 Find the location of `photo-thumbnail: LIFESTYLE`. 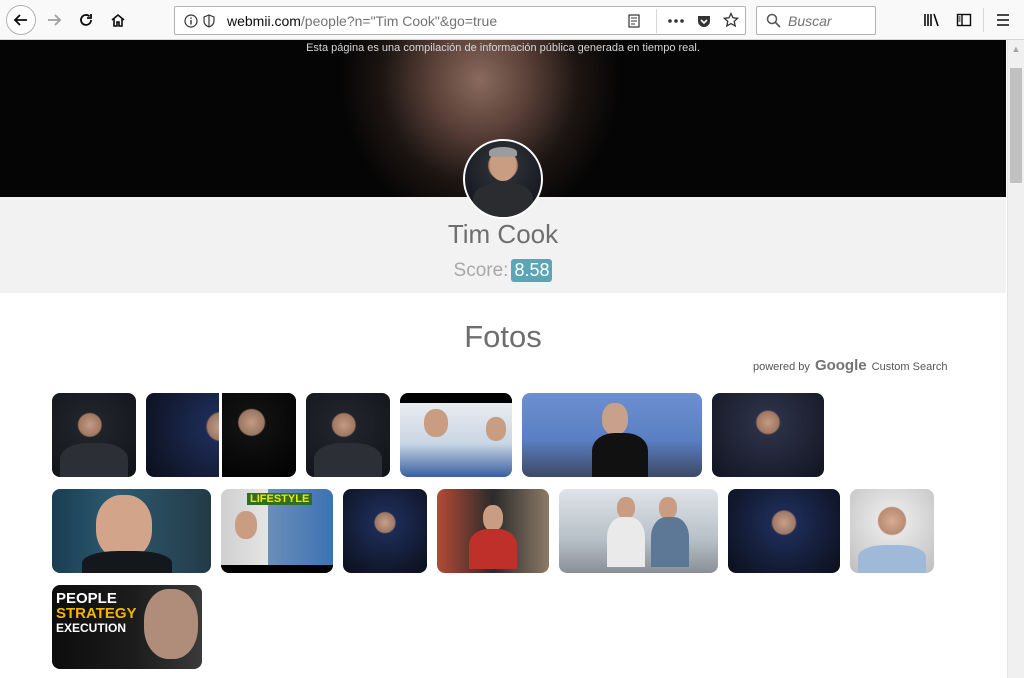

photo-thumbnail: LIFESTYLE is located at coordinates (277, 531).